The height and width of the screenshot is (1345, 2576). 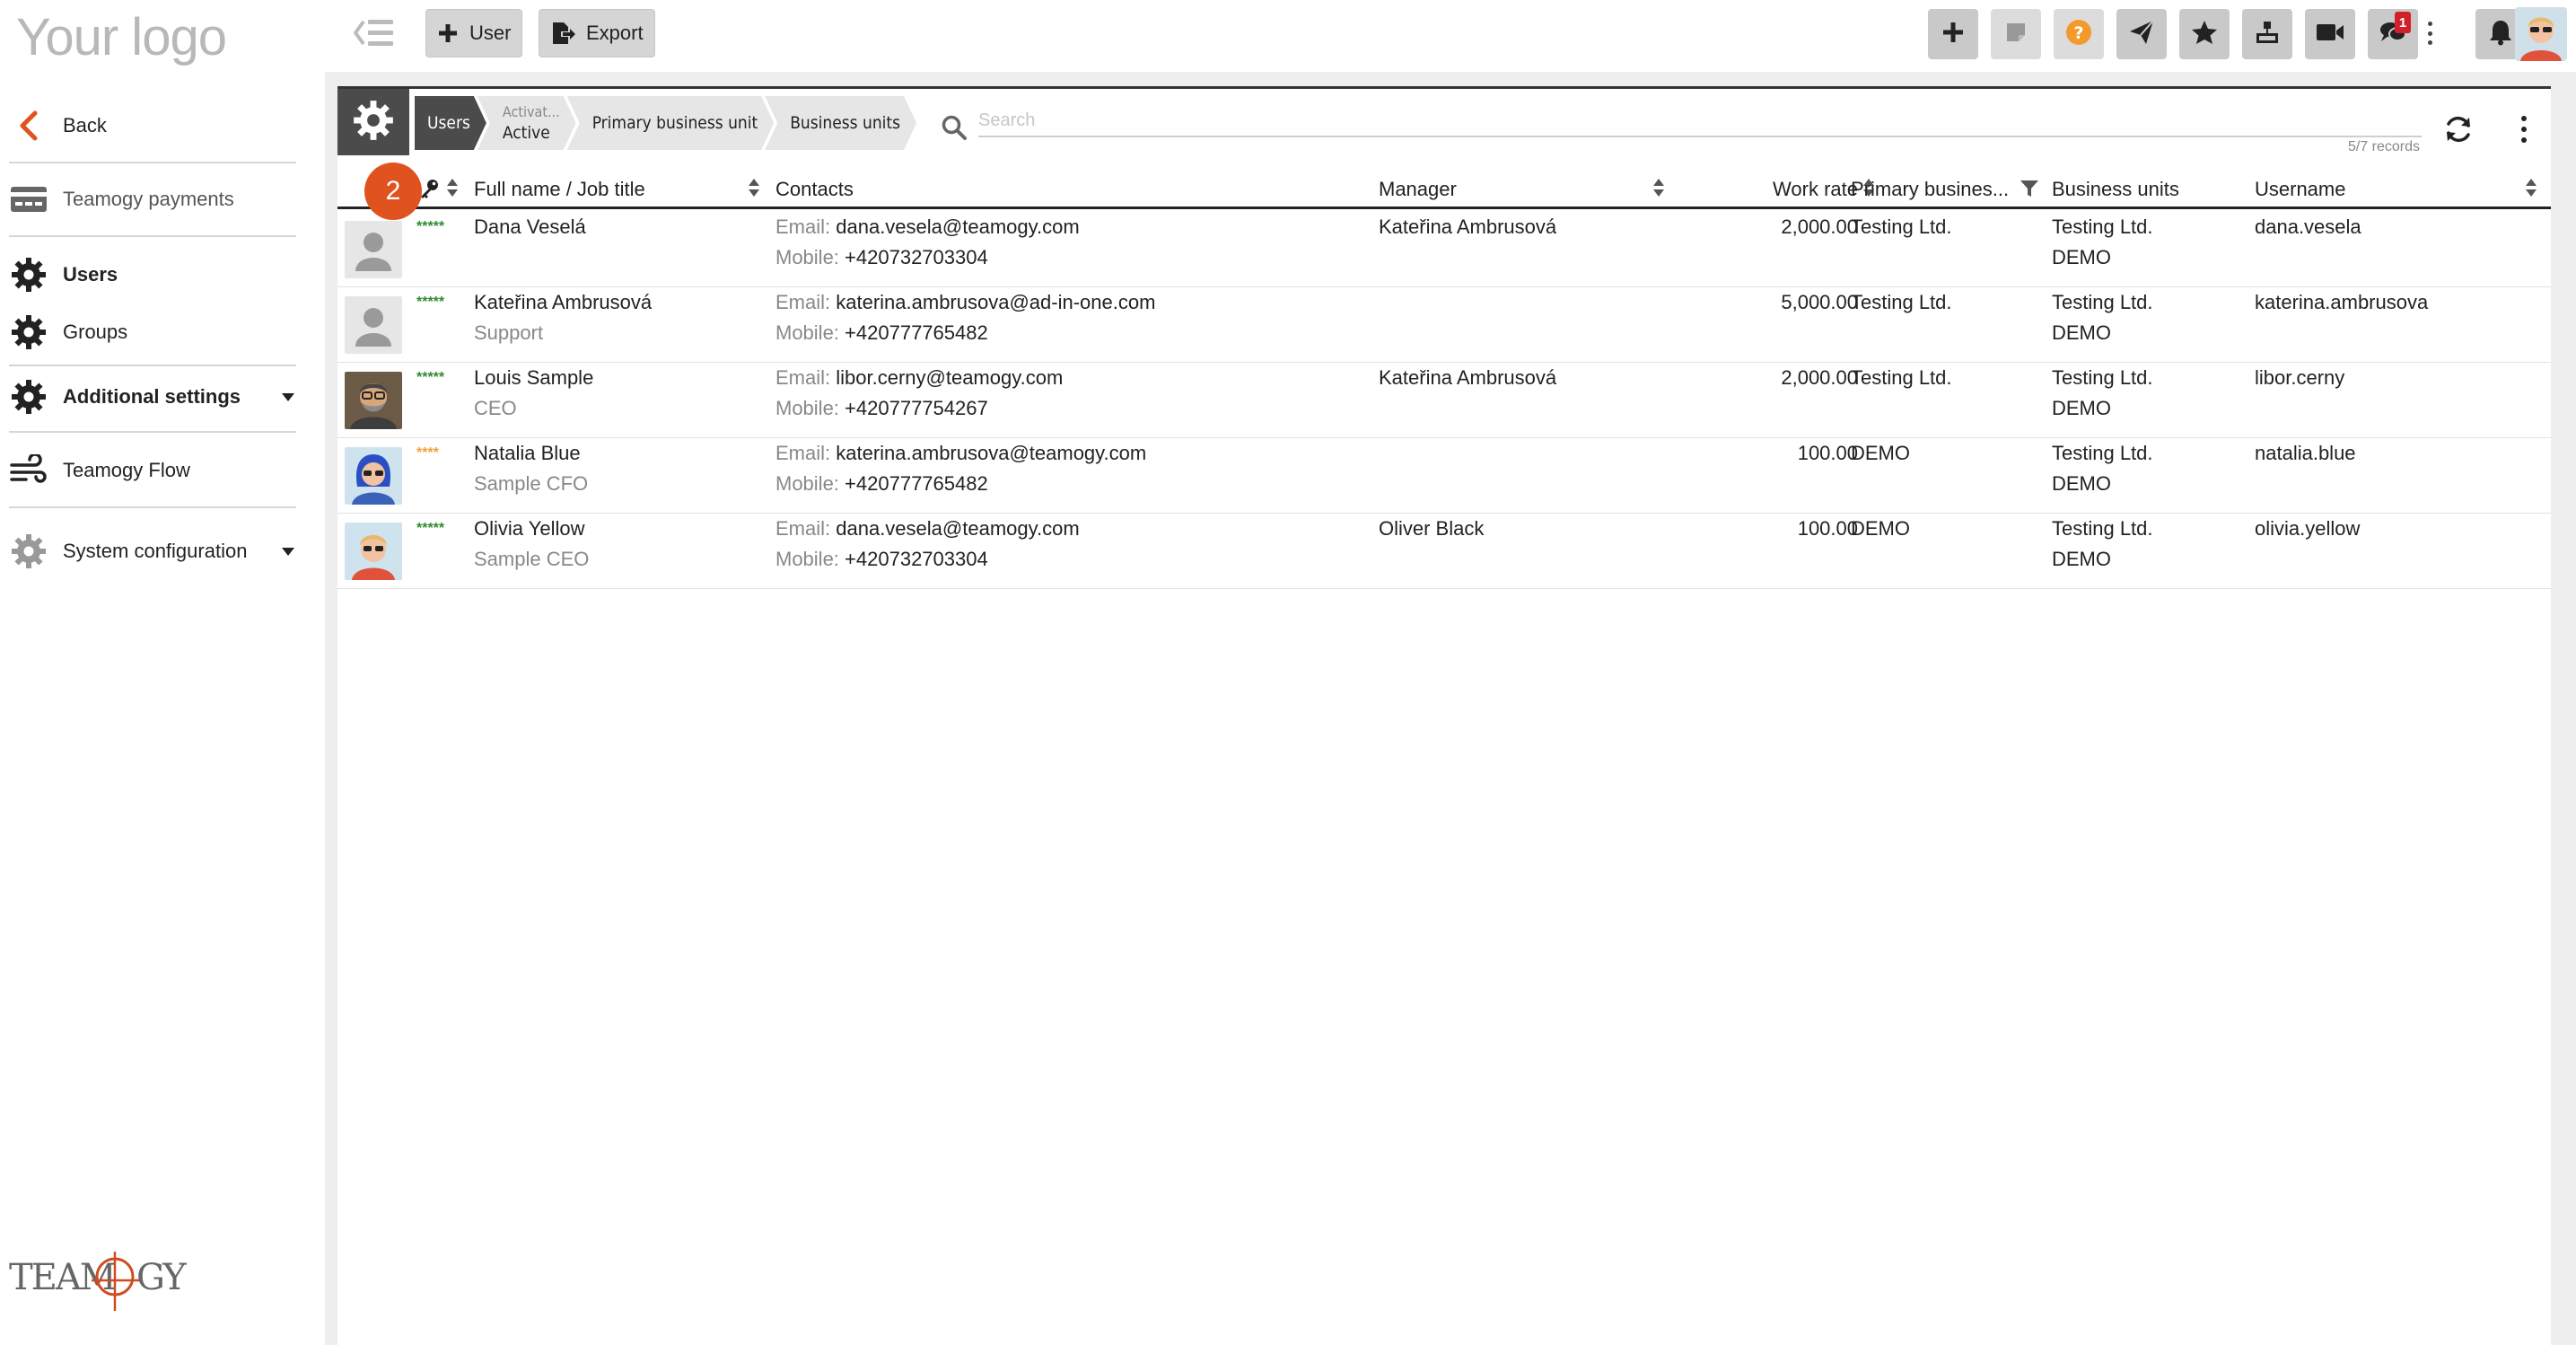 I want to click on sticky-note-button, so click(x=2016, y=34).